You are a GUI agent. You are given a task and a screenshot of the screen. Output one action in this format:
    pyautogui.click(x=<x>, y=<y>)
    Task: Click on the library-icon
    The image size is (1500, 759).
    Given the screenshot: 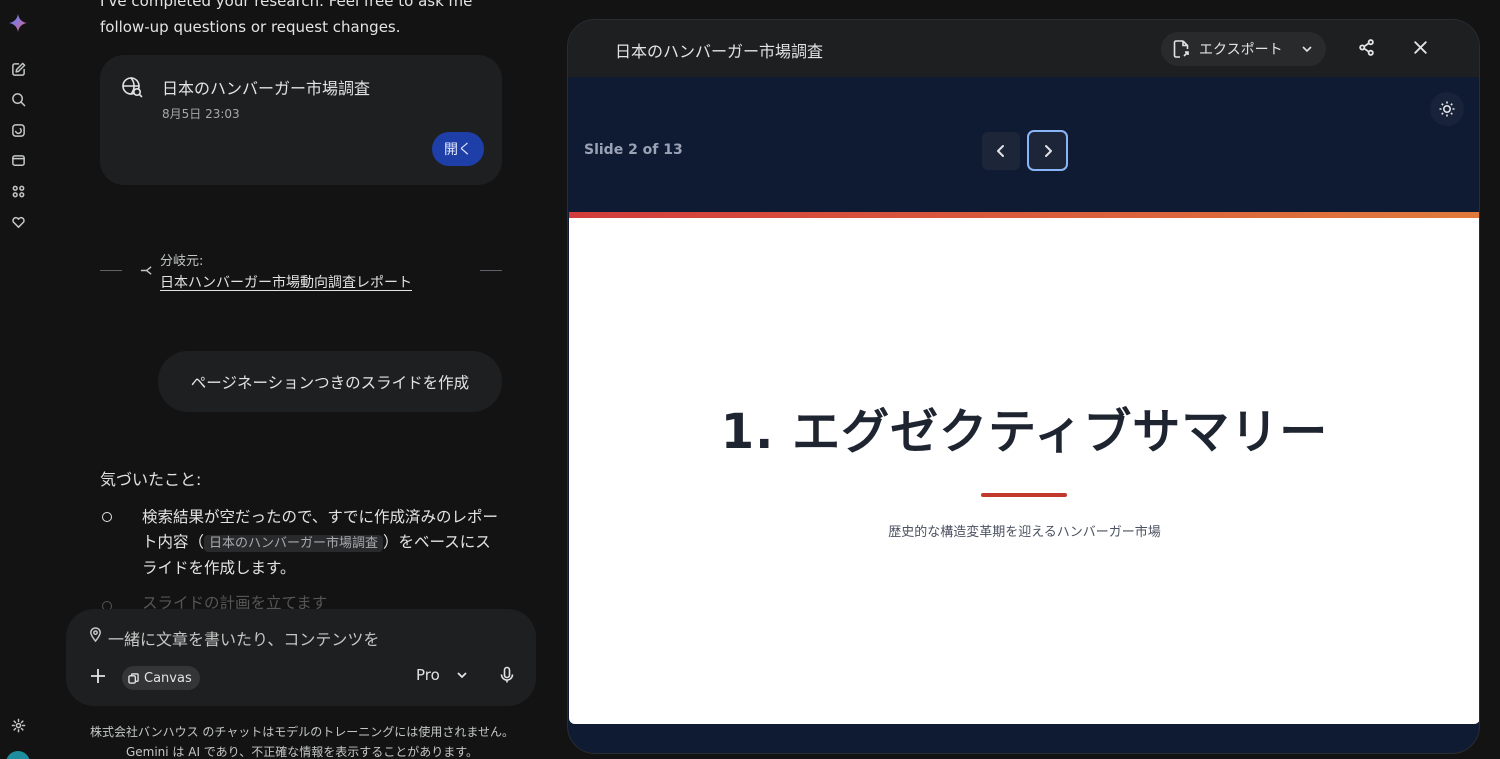 What is the action you would take?
    pyautogui.click(x=18, y=160)
    